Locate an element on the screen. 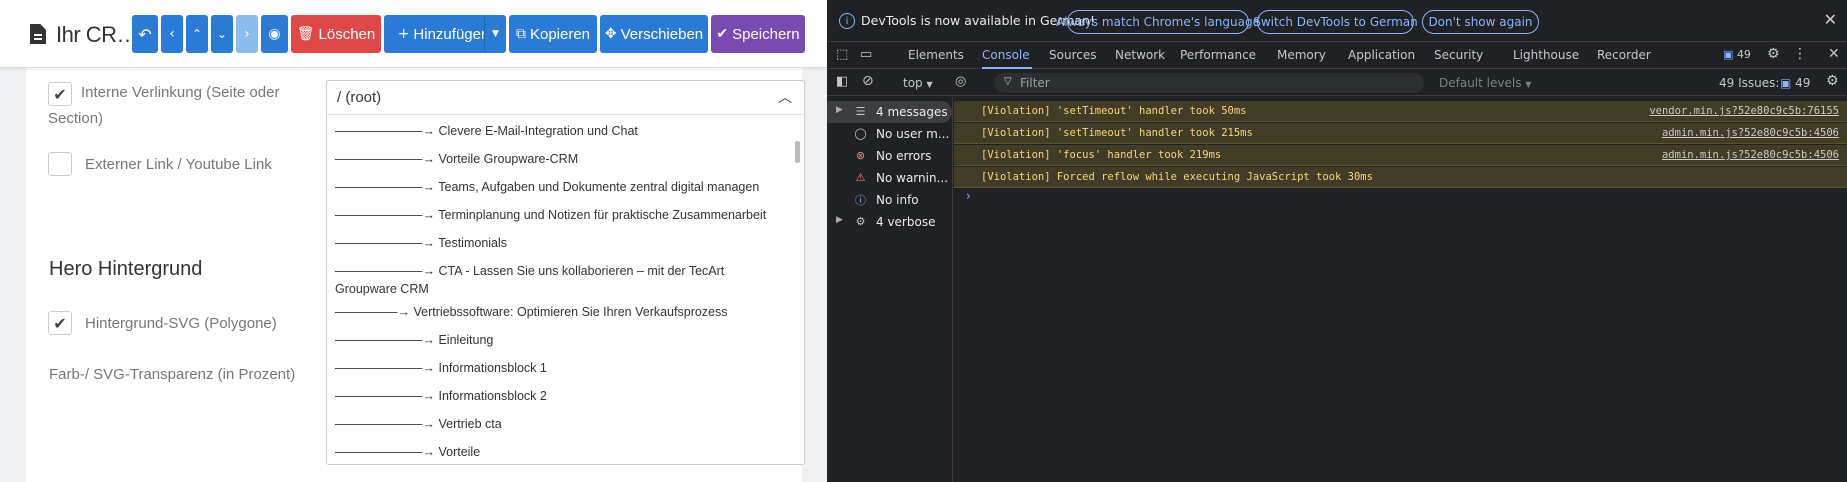 Image resolution: width=1847 pixels, height=482 pixels. add-label: Hinzufügen is located at coordinates (451, 34).